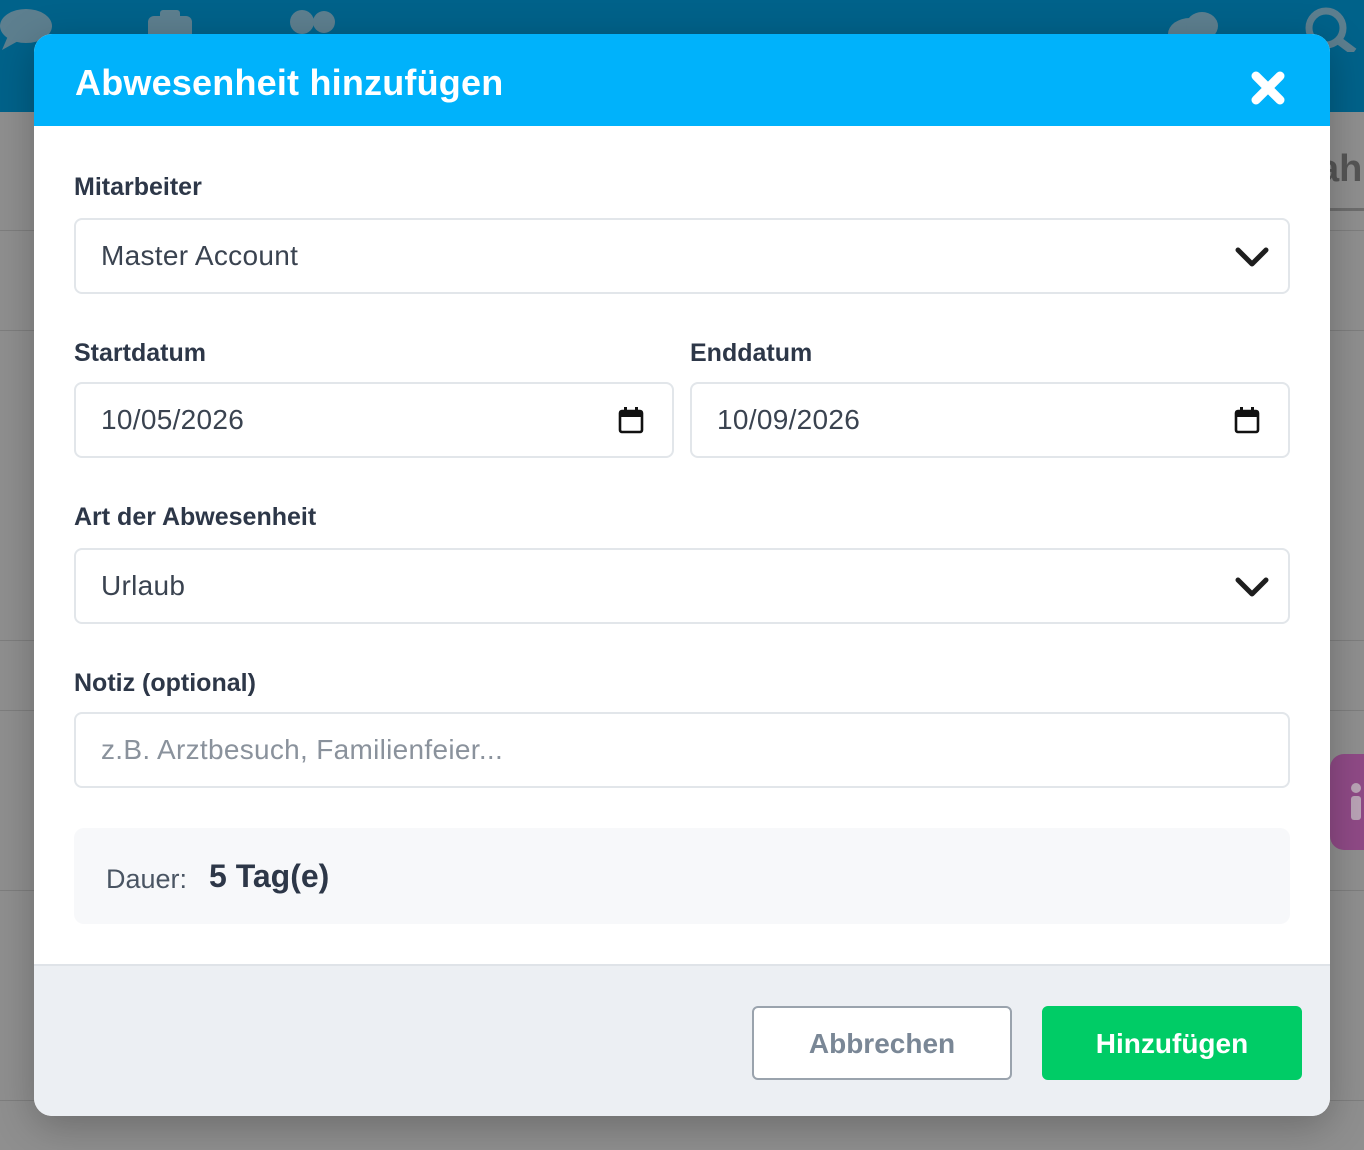  What do you see at coordinates (1356, 801) in the screenshot?
I see `person-icon` at bounding box center [1356, 801].